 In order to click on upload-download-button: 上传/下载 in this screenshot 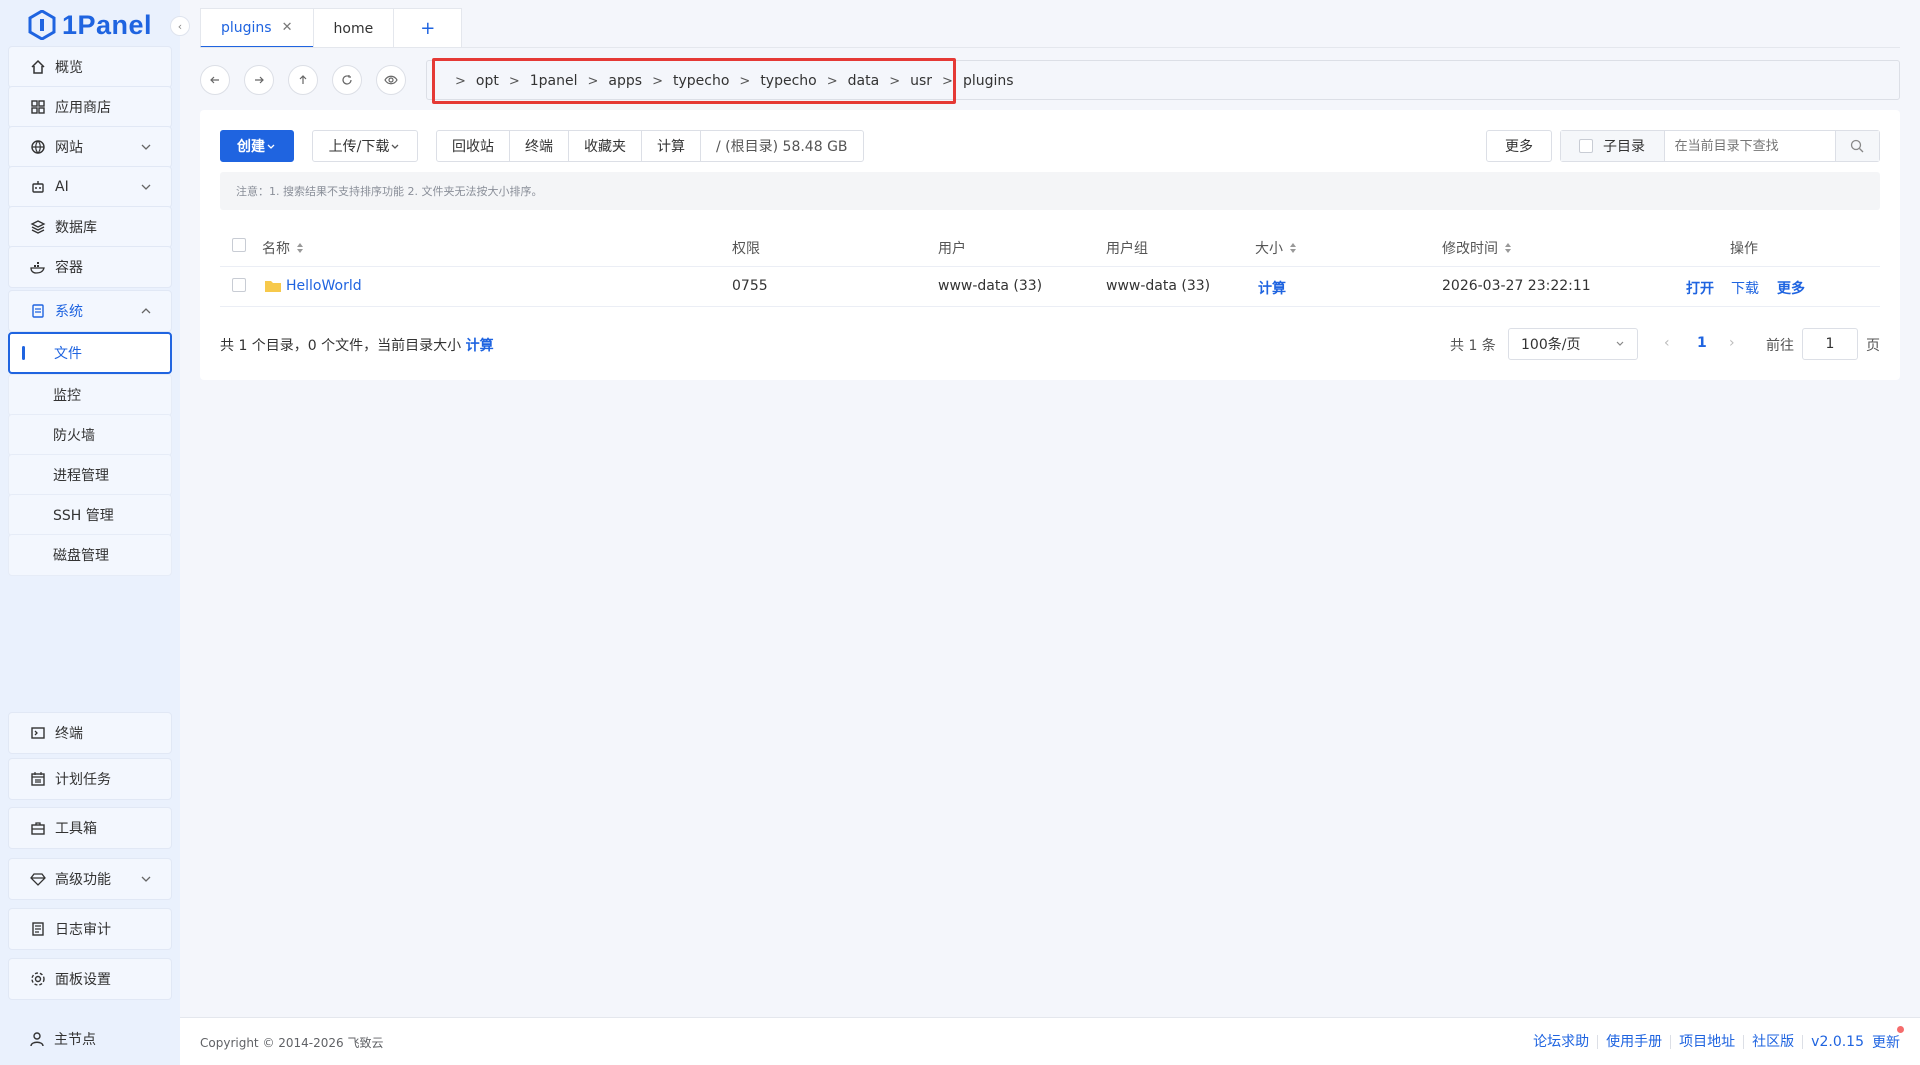, I will do `click(365, 146)`.